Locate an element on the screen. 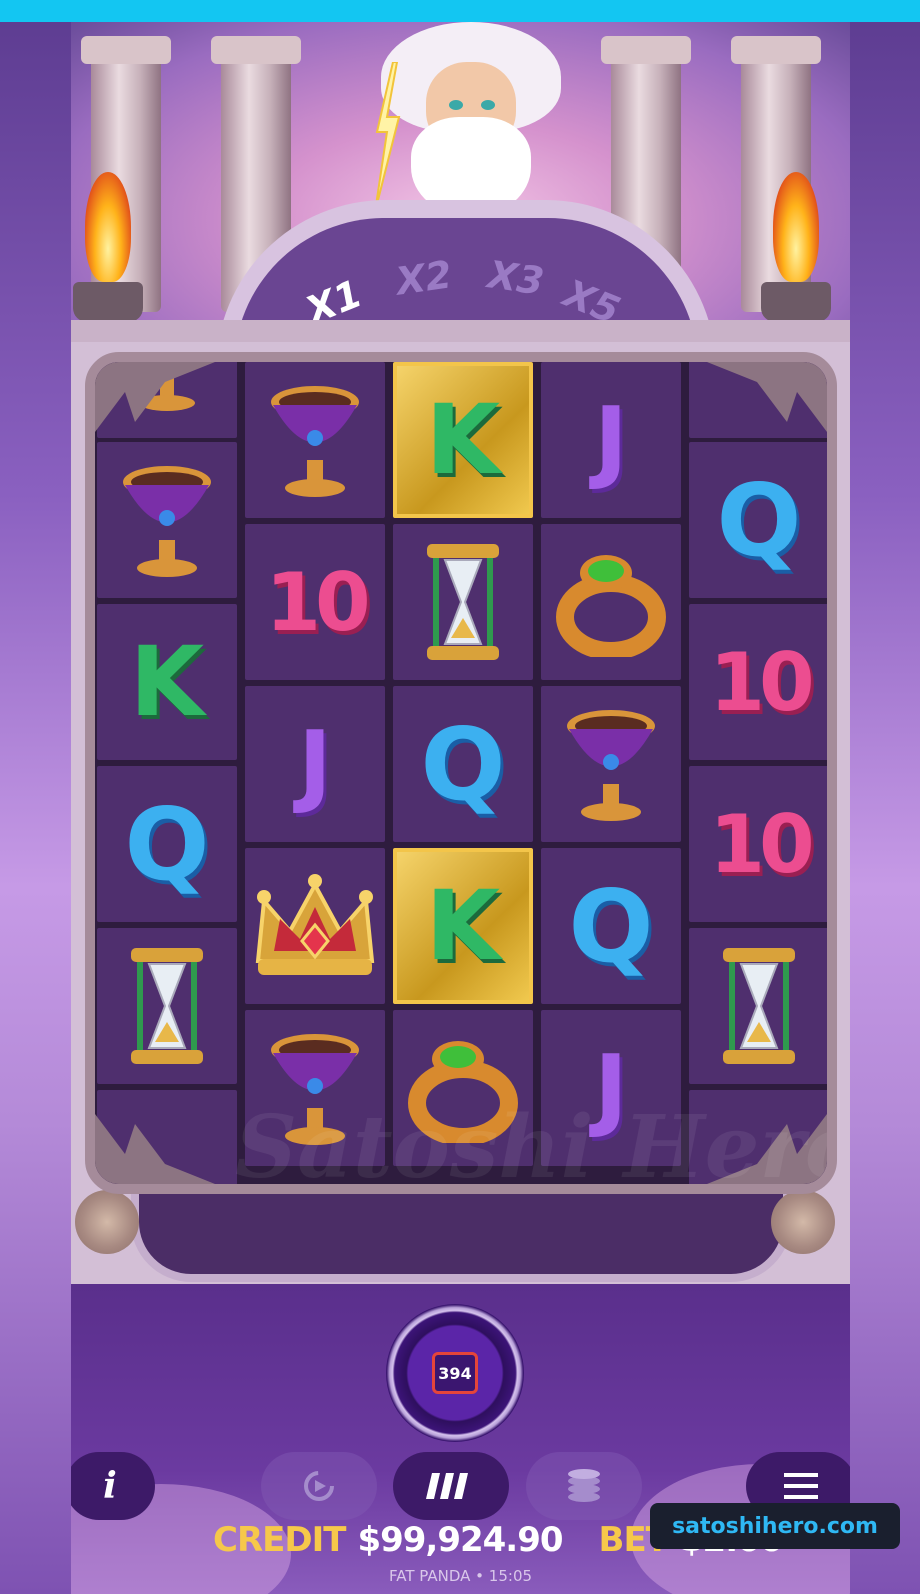 This screenshot has height=1594, width=920. reel-cell: K is located at coordinates (167, 682).